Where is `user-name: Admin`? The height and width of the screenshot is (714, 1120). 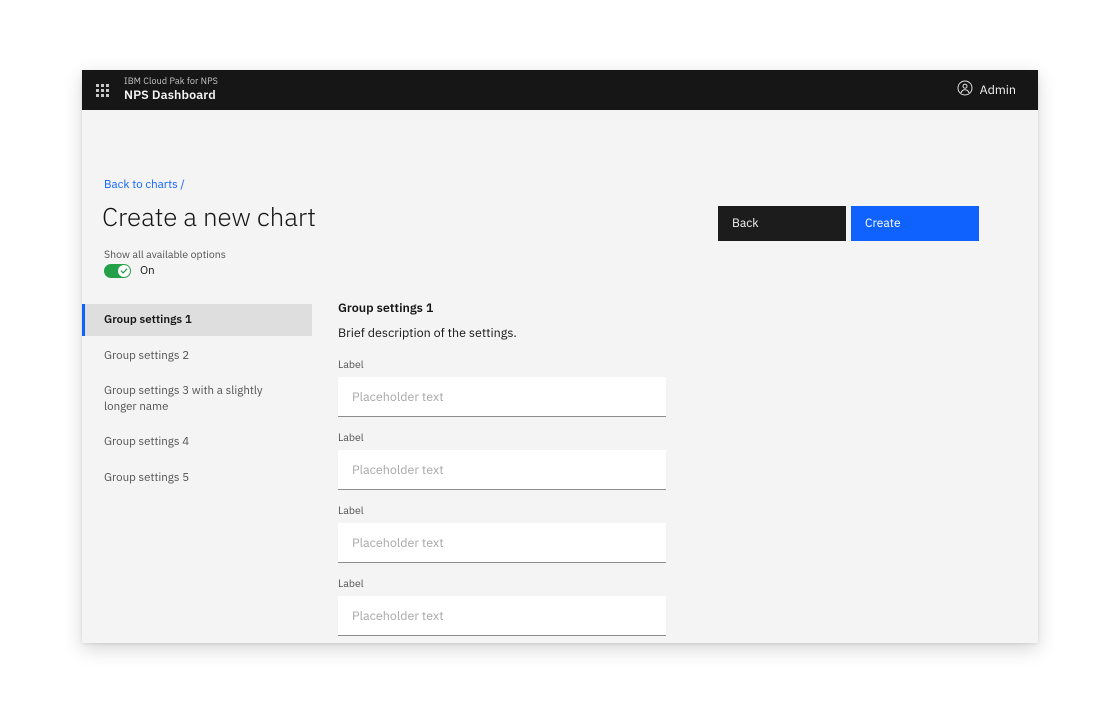 user-name: Admin is located at coordinates (997, 90).